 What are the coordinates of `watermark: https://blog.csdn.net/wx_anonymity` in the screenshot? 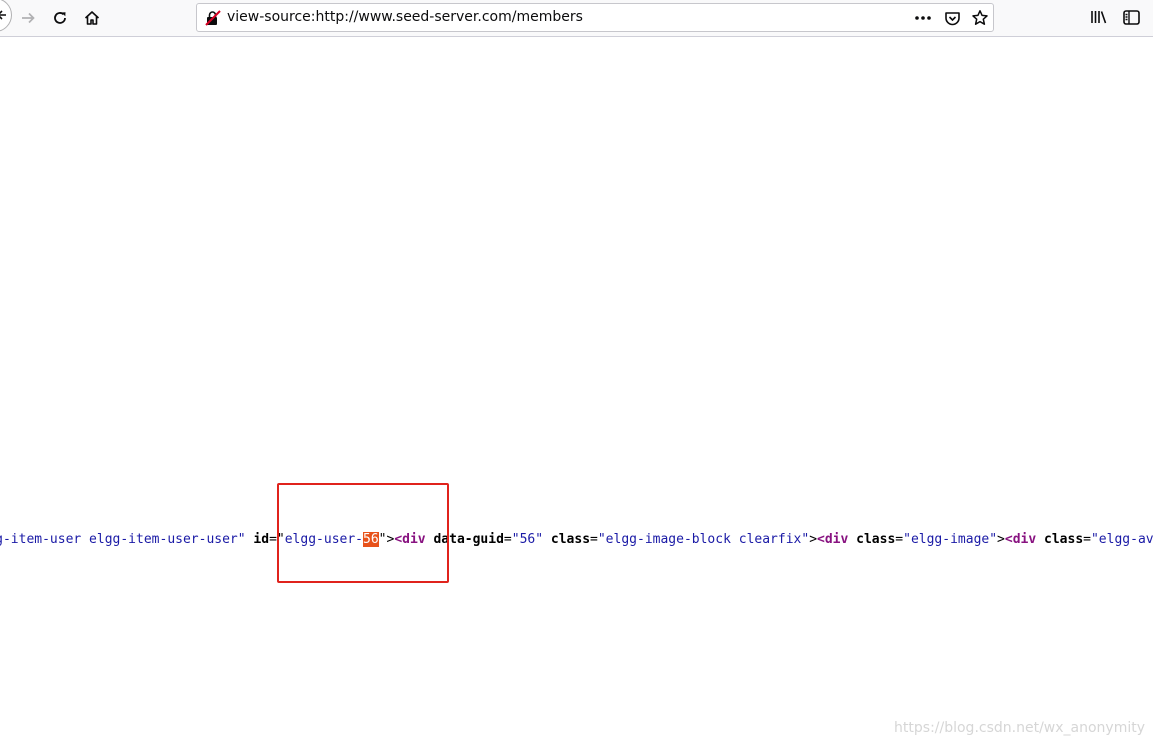 It's located at (1019, 728).